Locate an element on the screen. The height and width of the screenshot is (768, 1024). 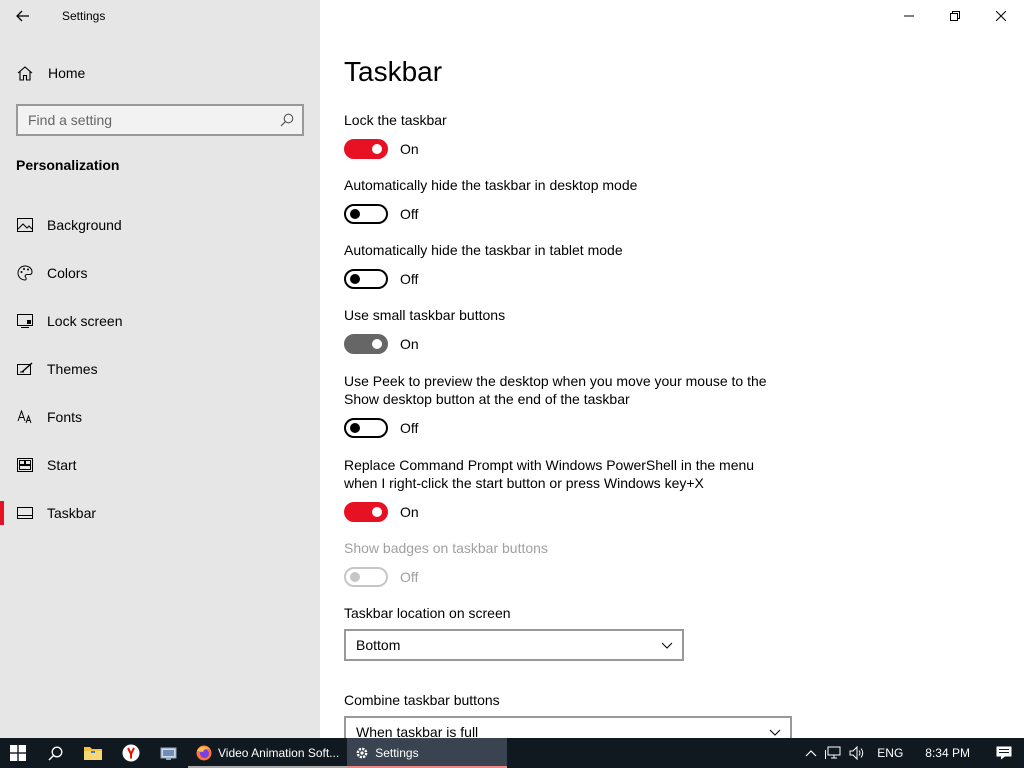
location-dropdown: Bottom is located at coordinates (514, 645).